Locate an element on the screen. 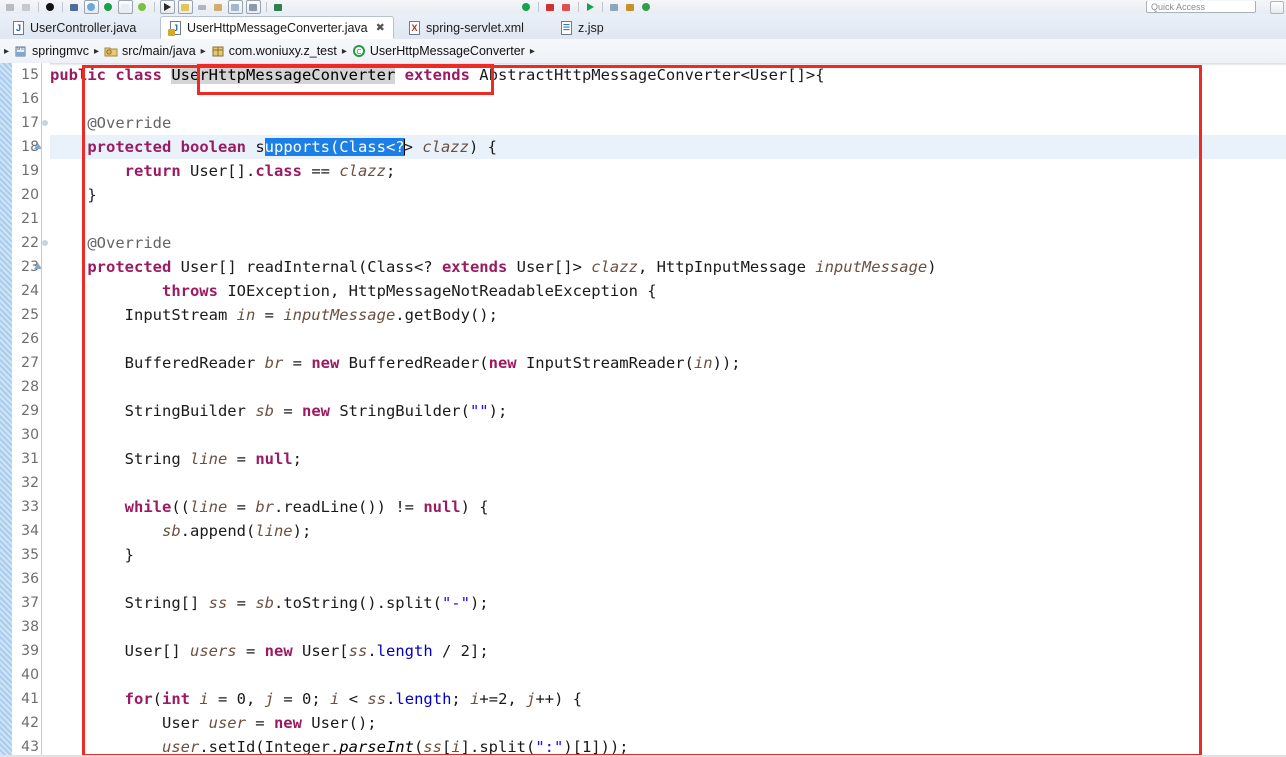  run-icon is located at coordinates (108, 7).